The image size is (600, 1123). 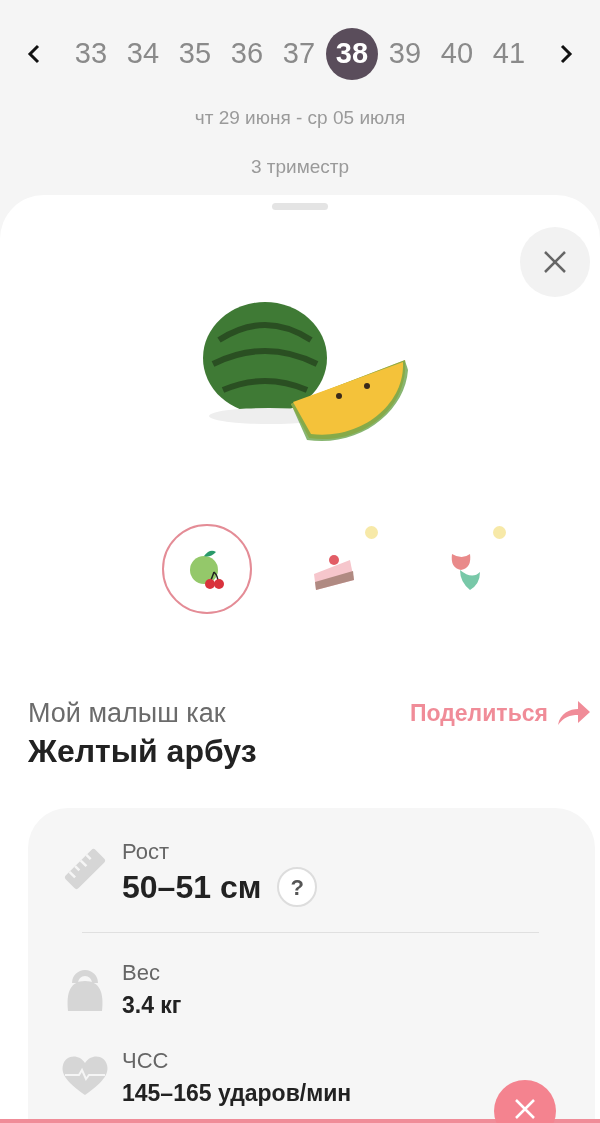 What do you see at coordinates (300, 206) in the screenshot?
I see `drag-handle` at bounding box center [300, 206].